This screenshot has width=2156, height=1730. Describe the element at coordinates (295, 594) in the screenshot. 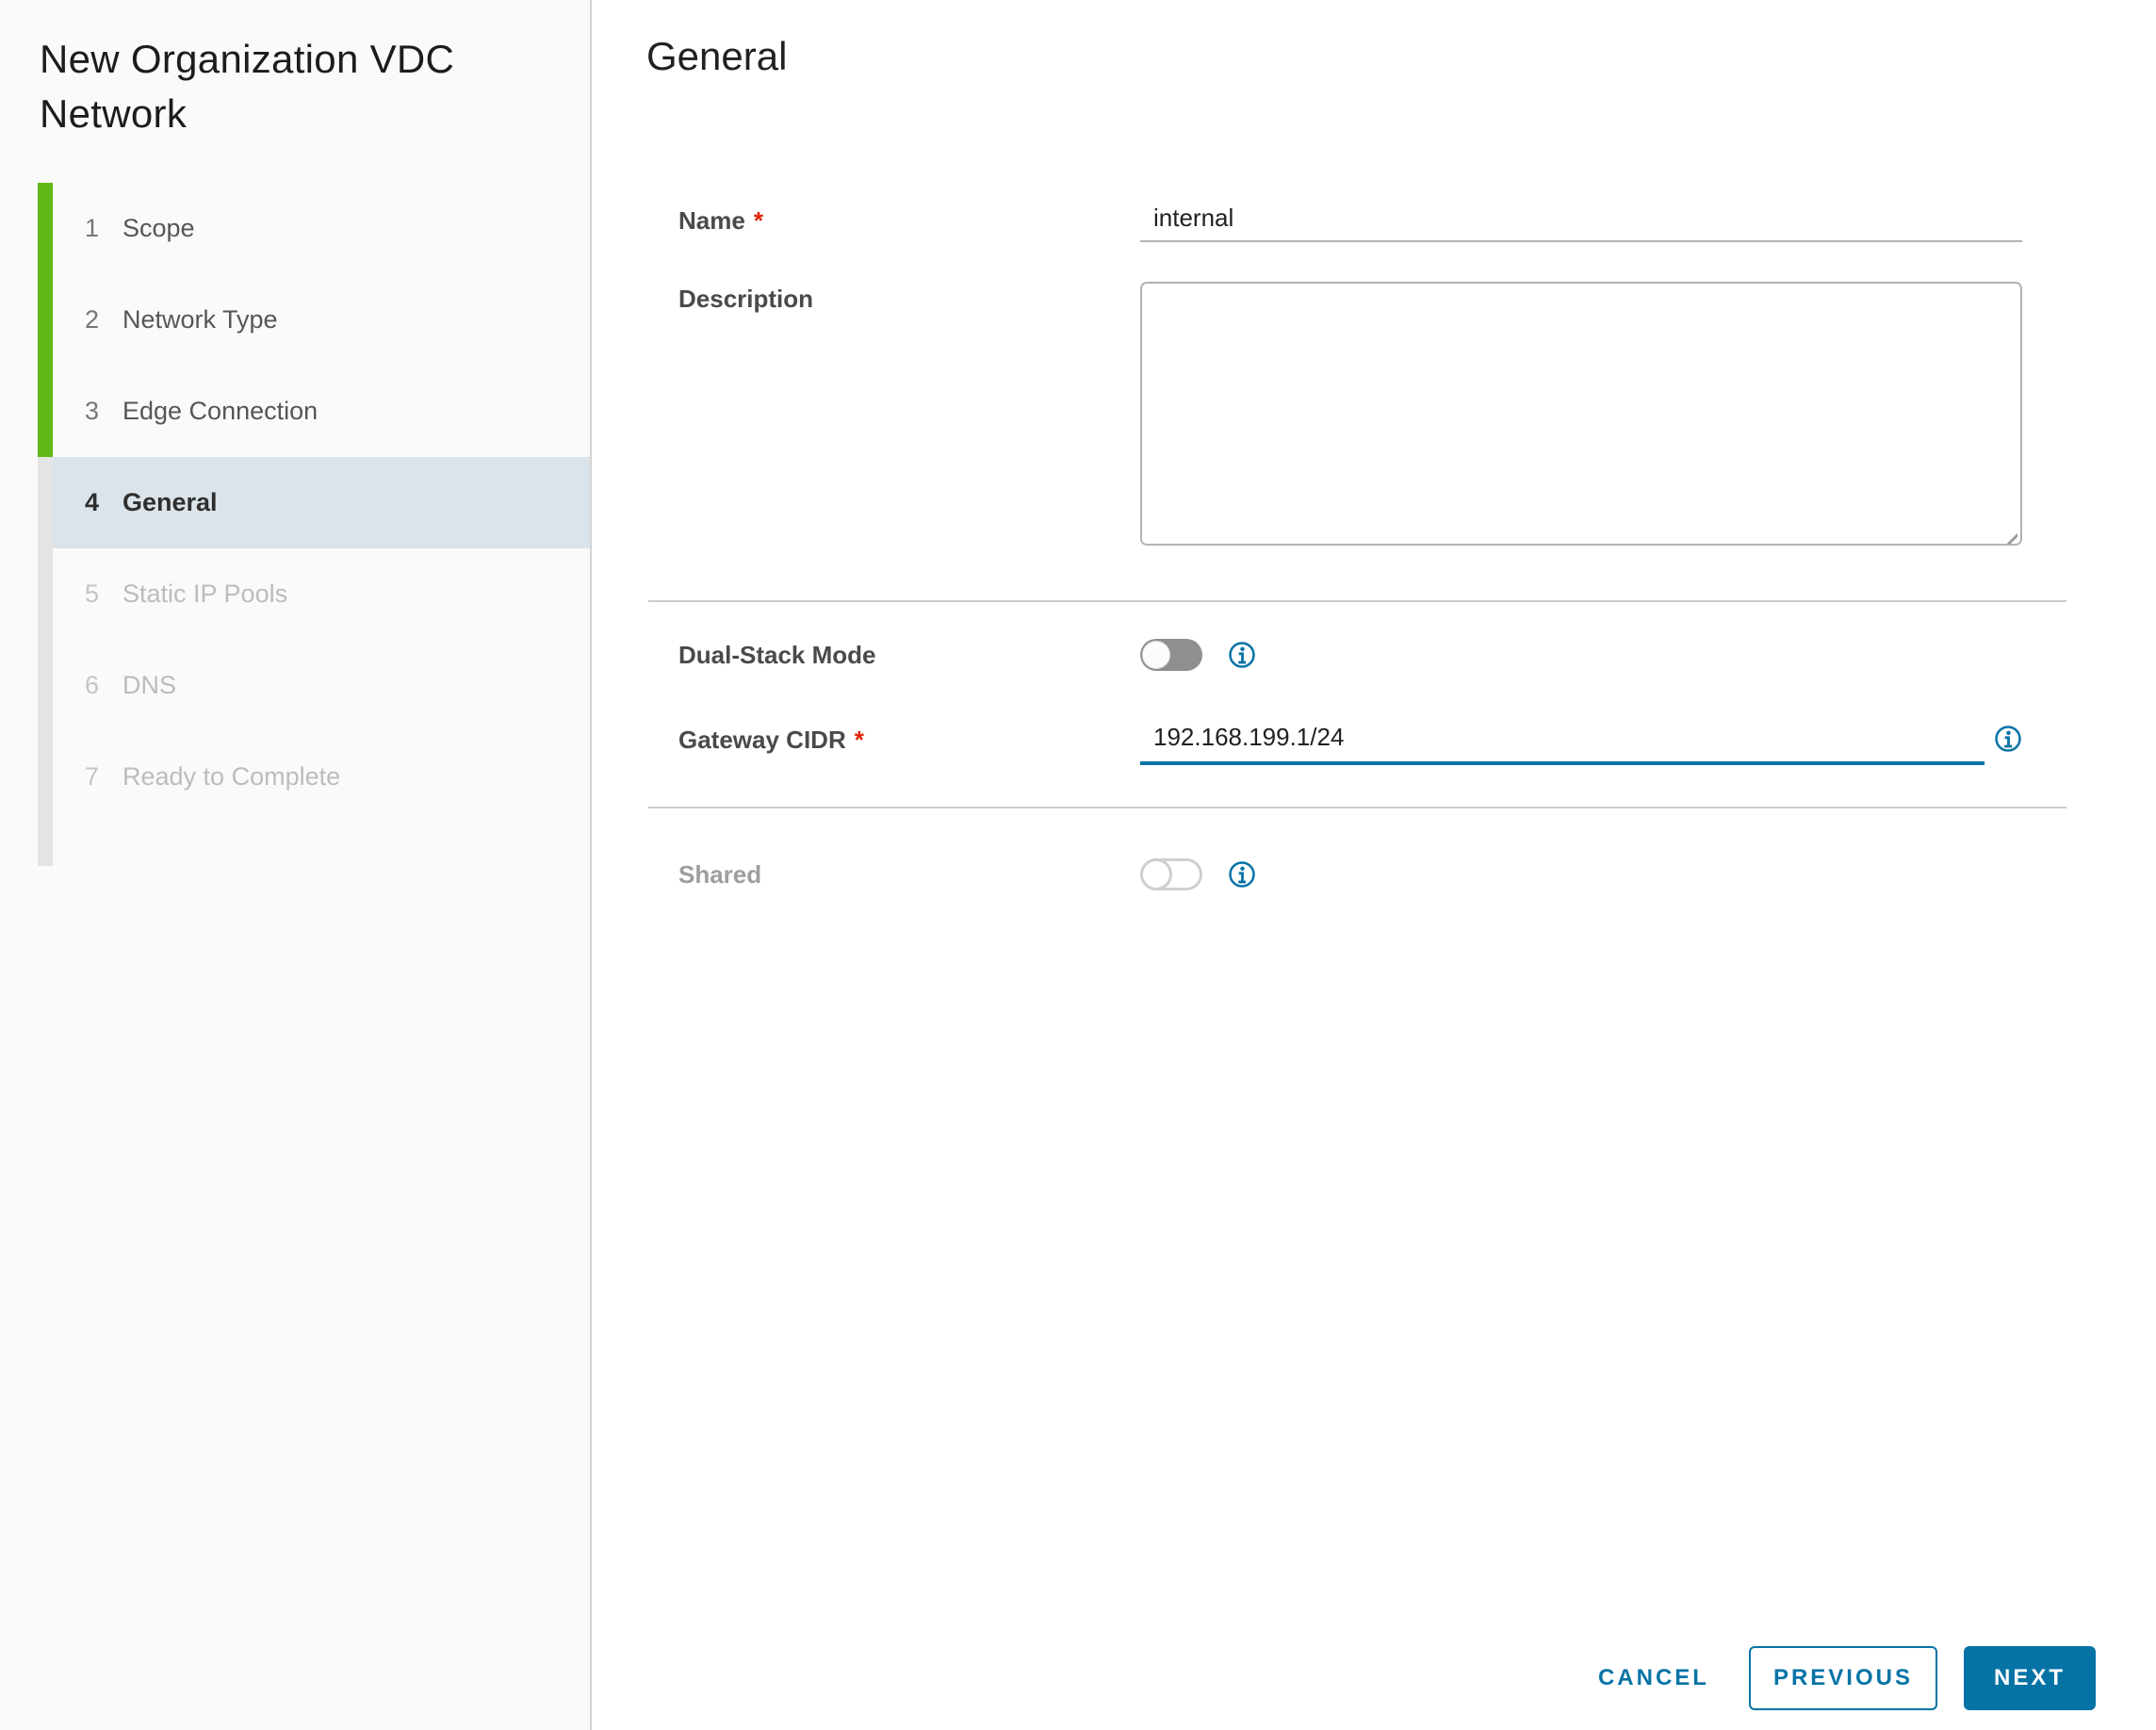

I see `sidebar-step-static-ip-pools: 5 Static IP Pools` at that location.